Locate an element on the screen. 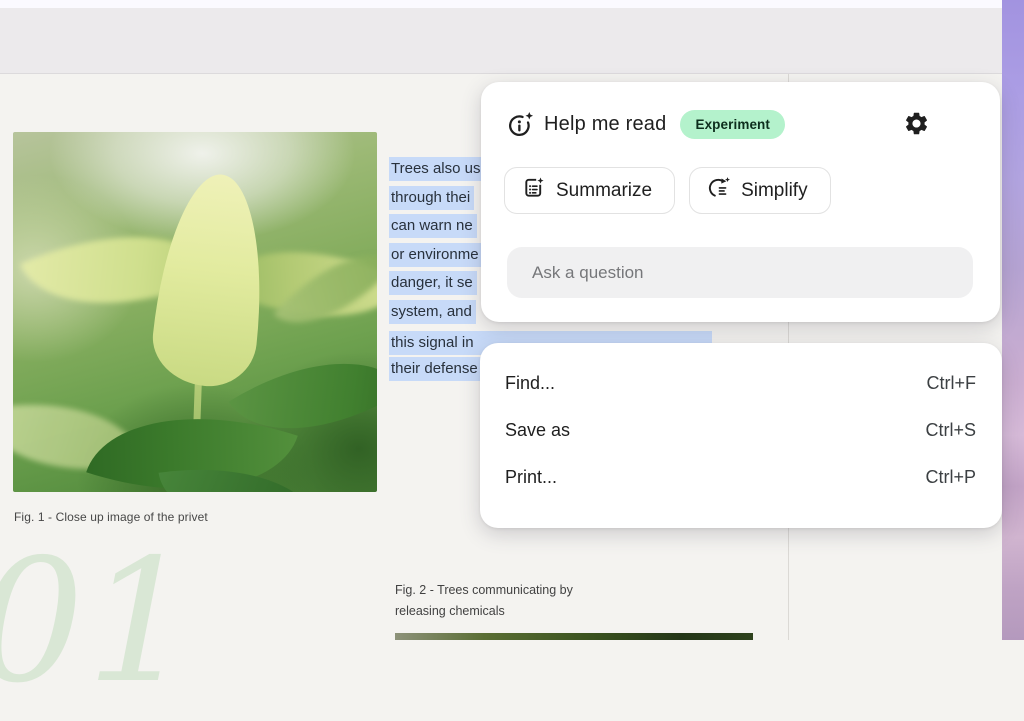 Image resolution: width=1024 pixels, height=721 pixels. summarize-label: Summarize is located at coordinates (604, 190).